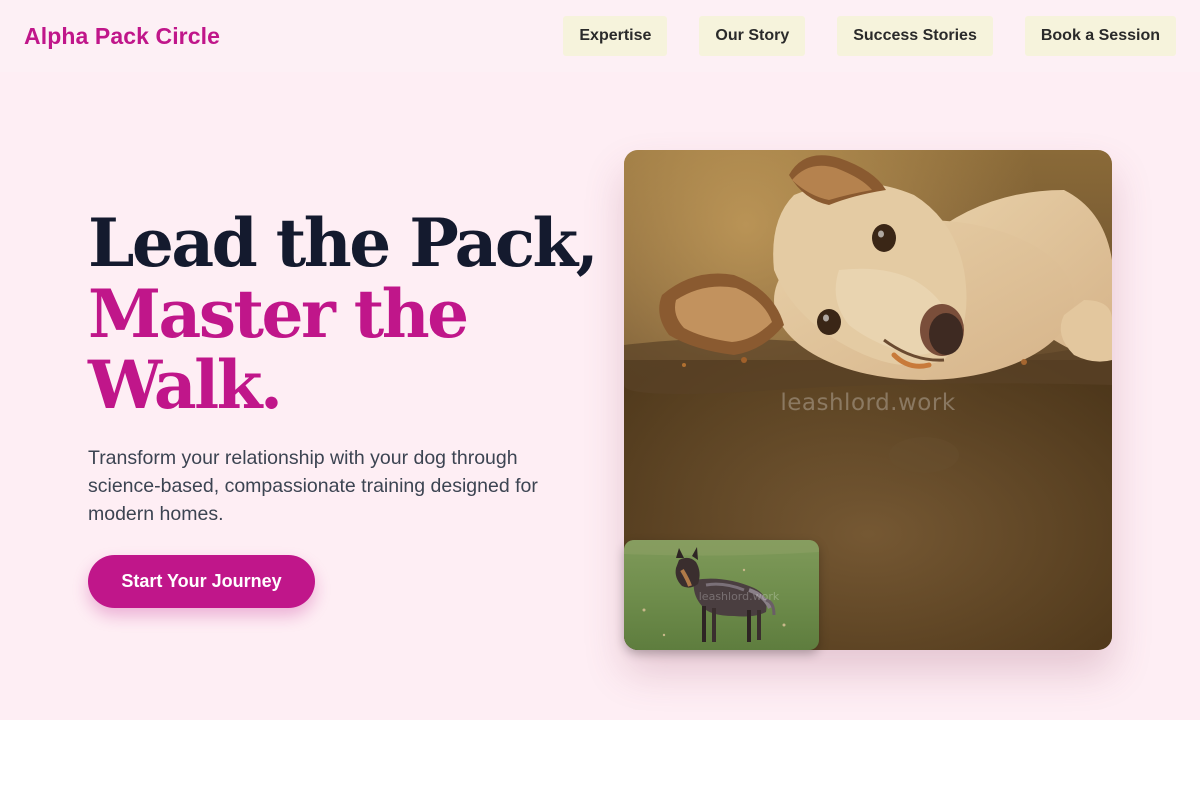 The height and width of the screenshot is (800, 1200). Describe the element at coordinates (278, 314) in the screenshot. I see `headline-accent-line-1: Master the` at that location.